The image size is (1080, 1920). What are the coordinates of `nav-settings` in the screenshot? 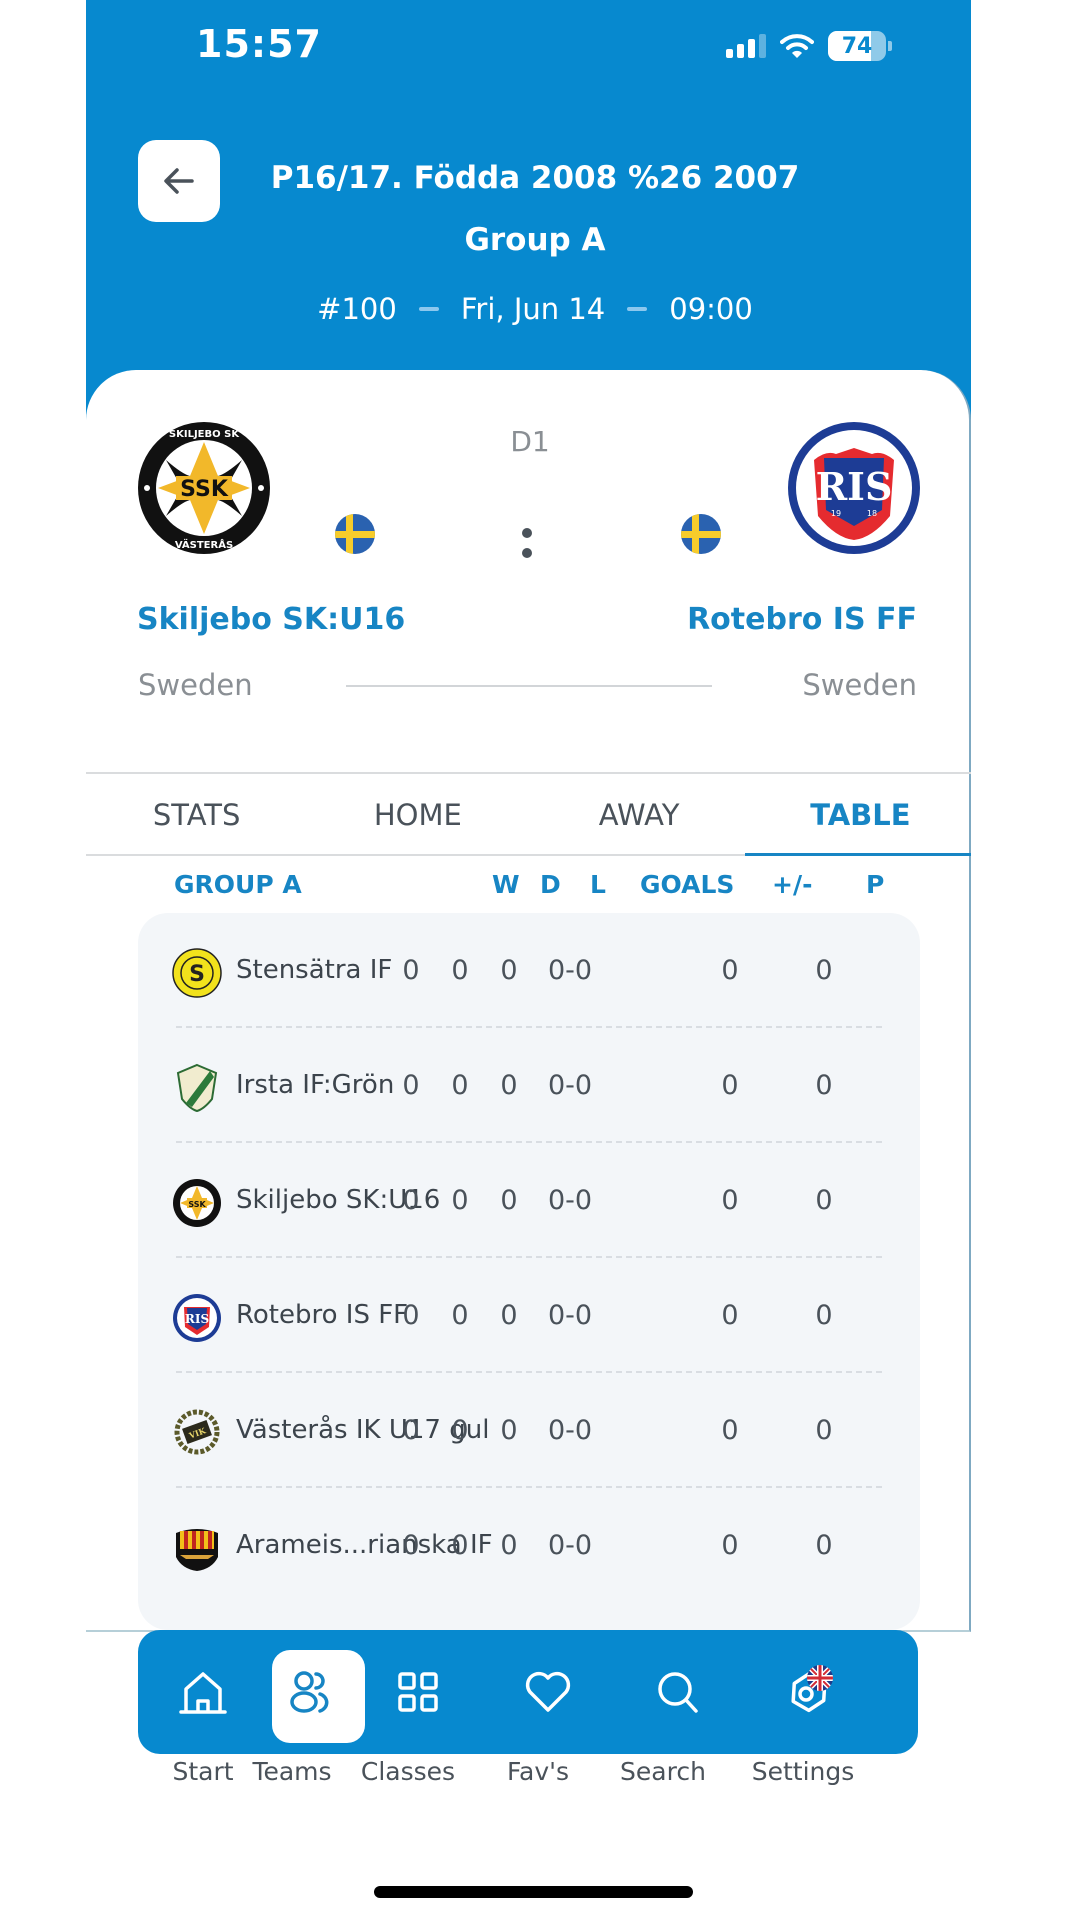 It's located at (808, 1692).